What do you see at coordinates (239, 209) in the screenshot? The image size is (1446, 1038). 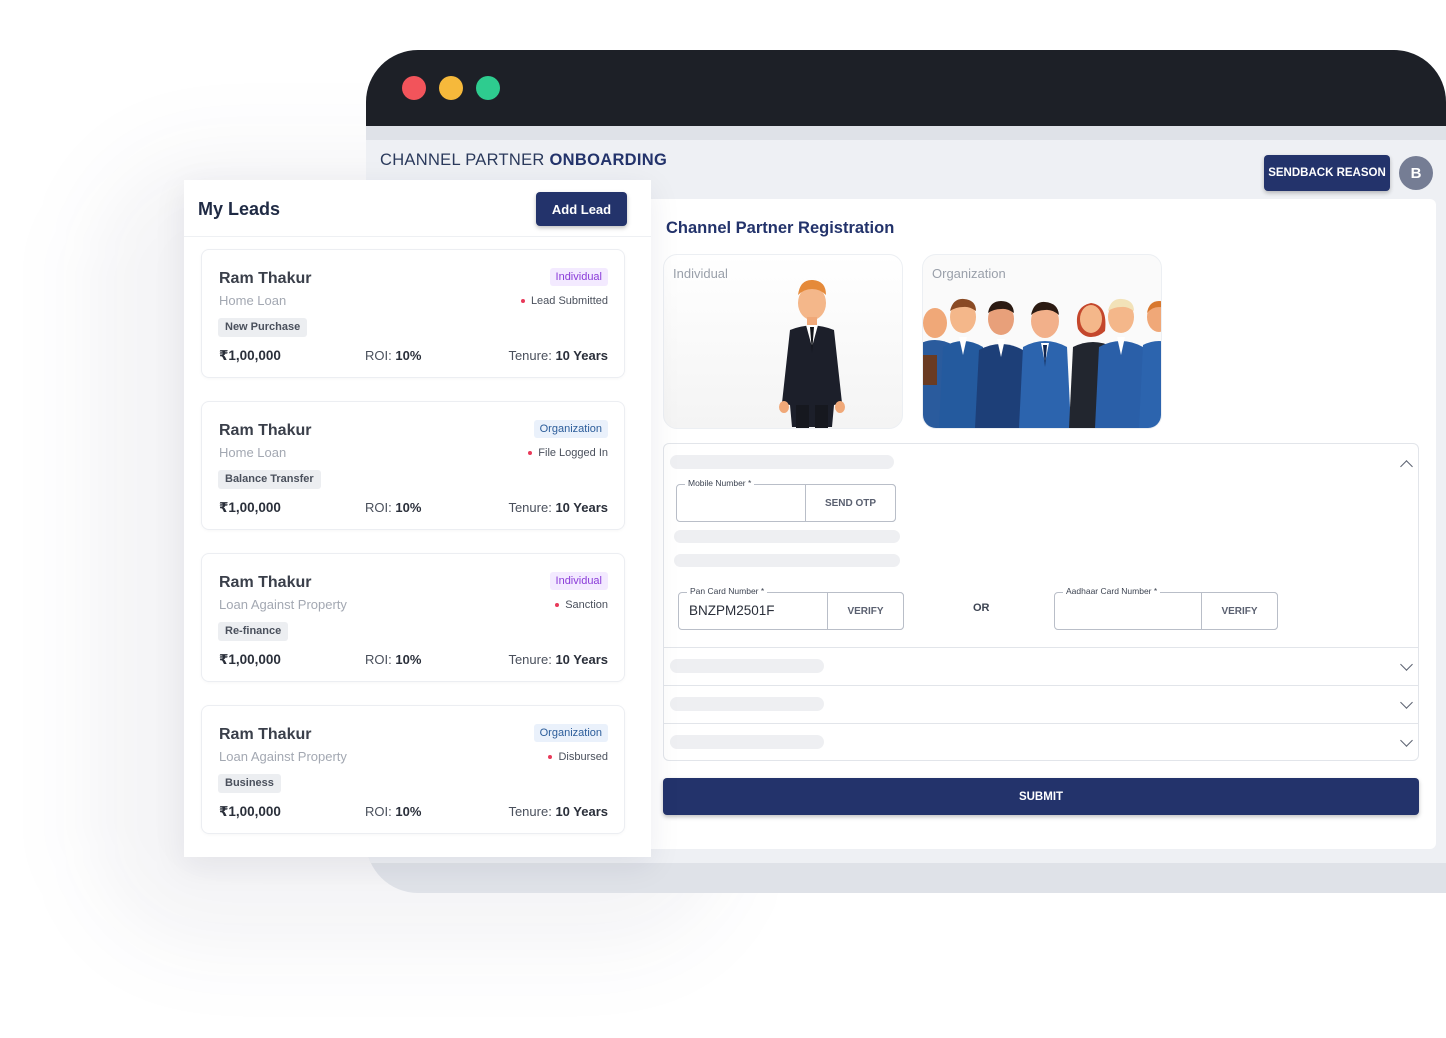 I see `leads-title: My Leads` at bounding box center [239, 209].